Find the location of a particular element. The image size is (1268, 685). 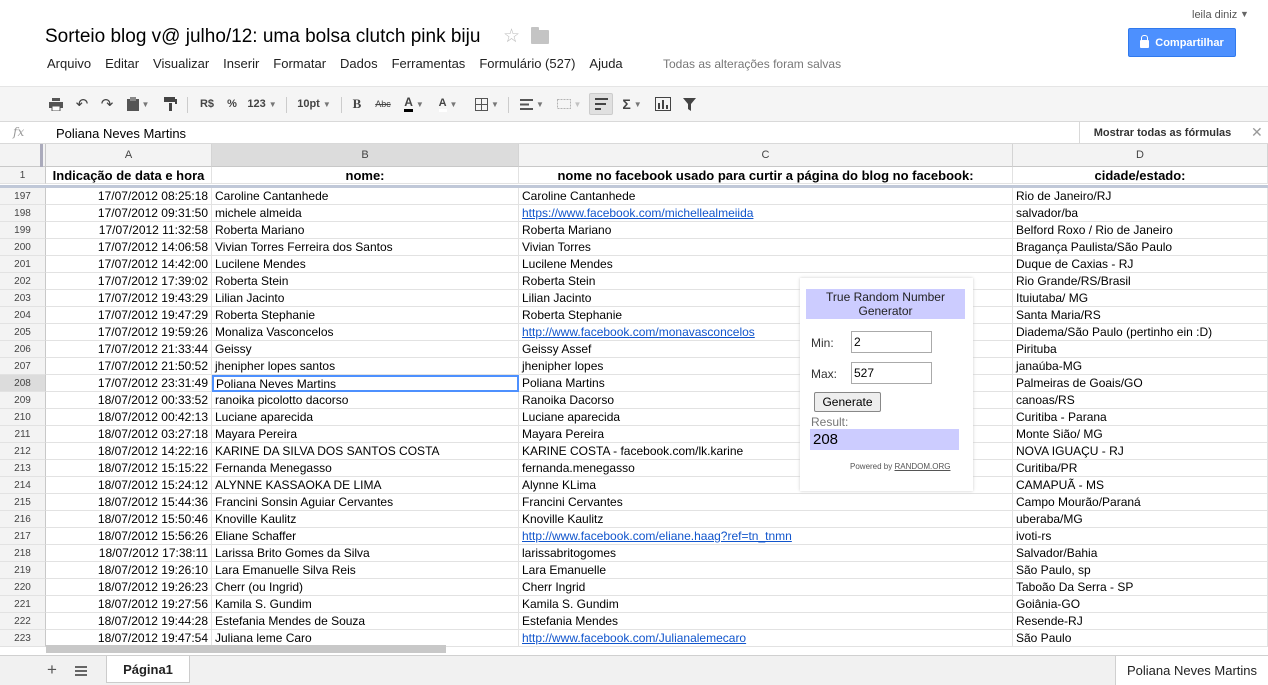

header-cell-d: cidade/estado: is located at coordinates (1140, 175).